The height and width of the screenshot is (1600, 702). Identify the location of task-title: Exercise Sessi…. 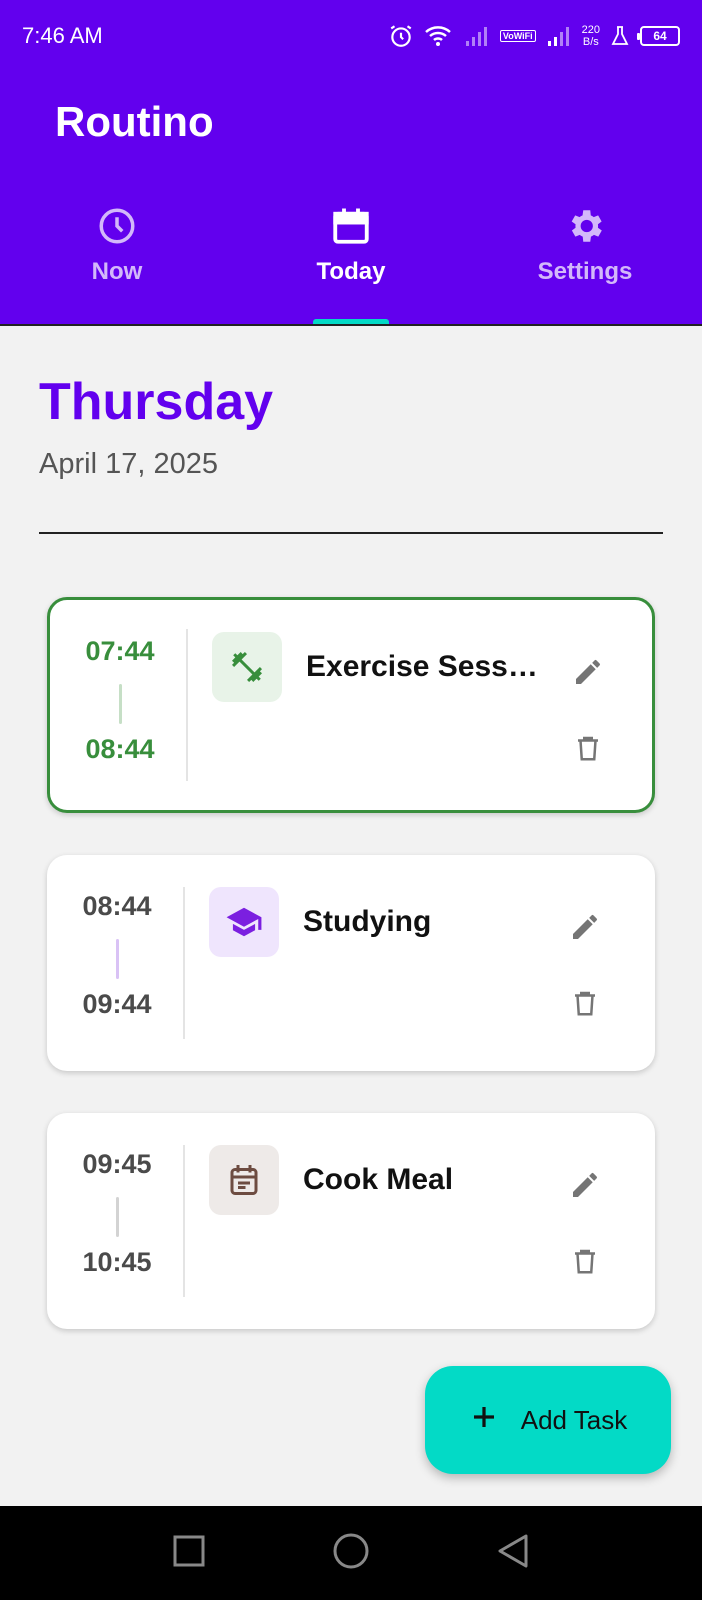
(426, 666).